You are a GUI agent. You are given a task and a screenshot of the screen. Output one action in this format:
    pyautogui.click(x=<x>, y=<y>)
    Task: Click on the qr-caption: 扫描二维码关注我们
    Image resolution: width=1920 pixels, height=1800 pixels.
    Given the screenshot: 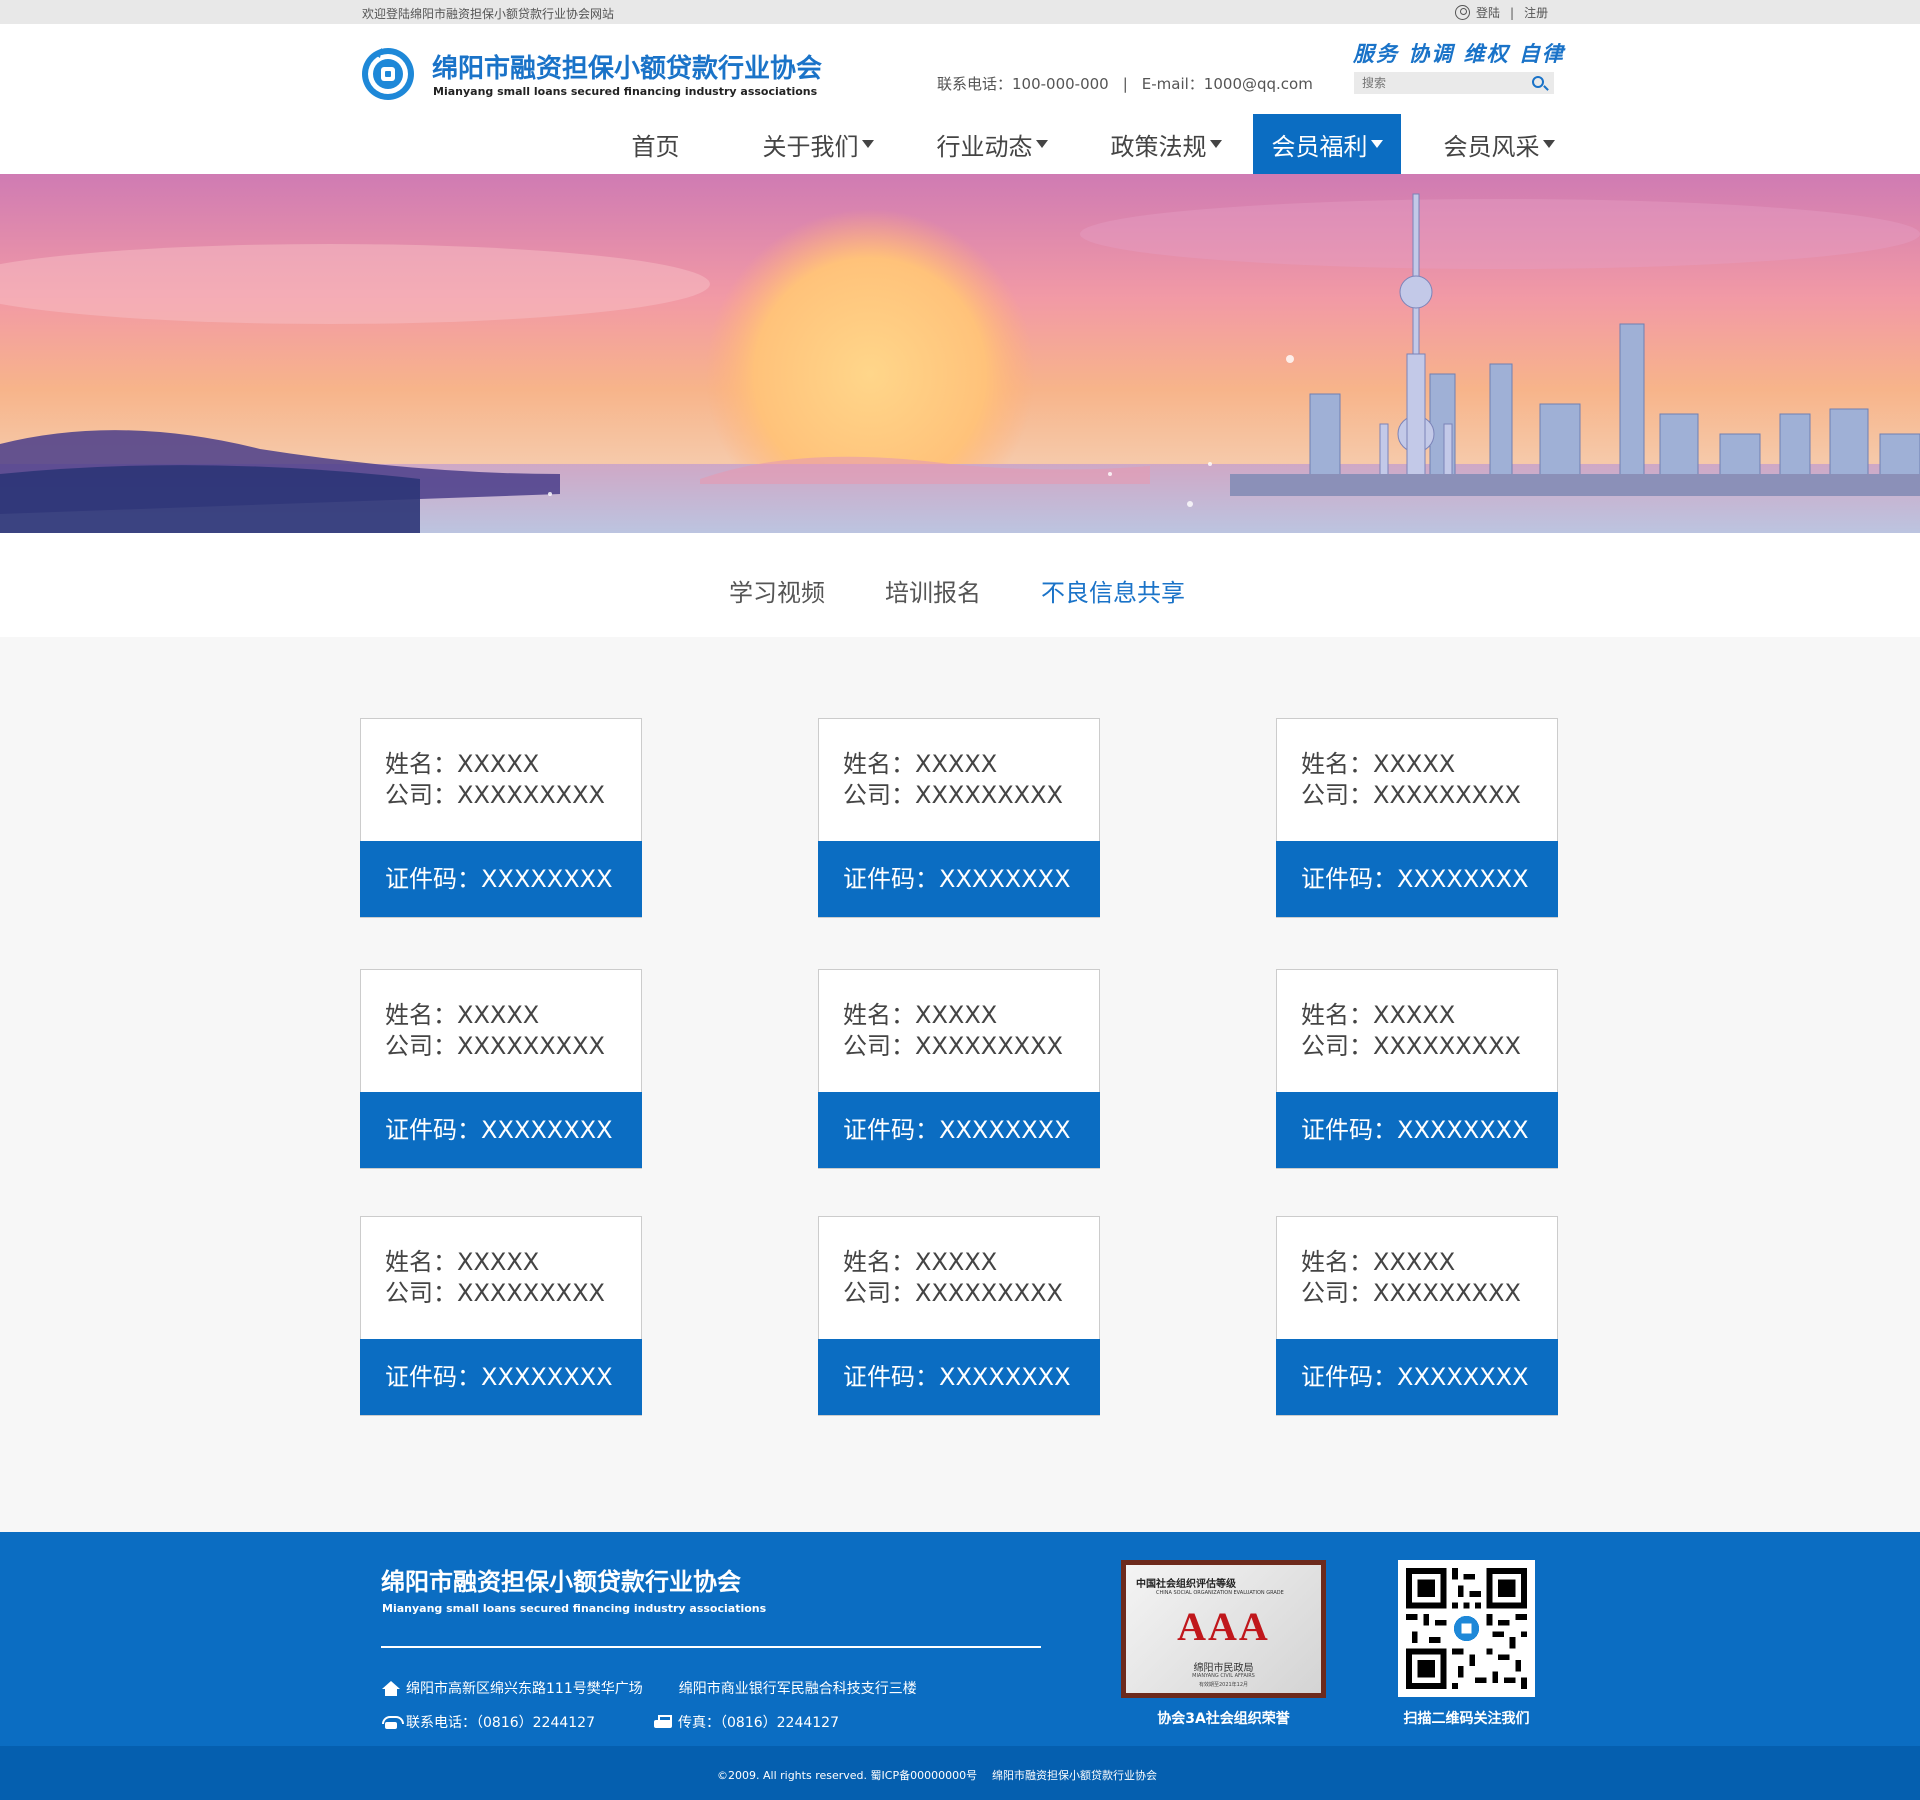 What is the action you would take?
    pyautogui.click(x=1466, y=1719)
    